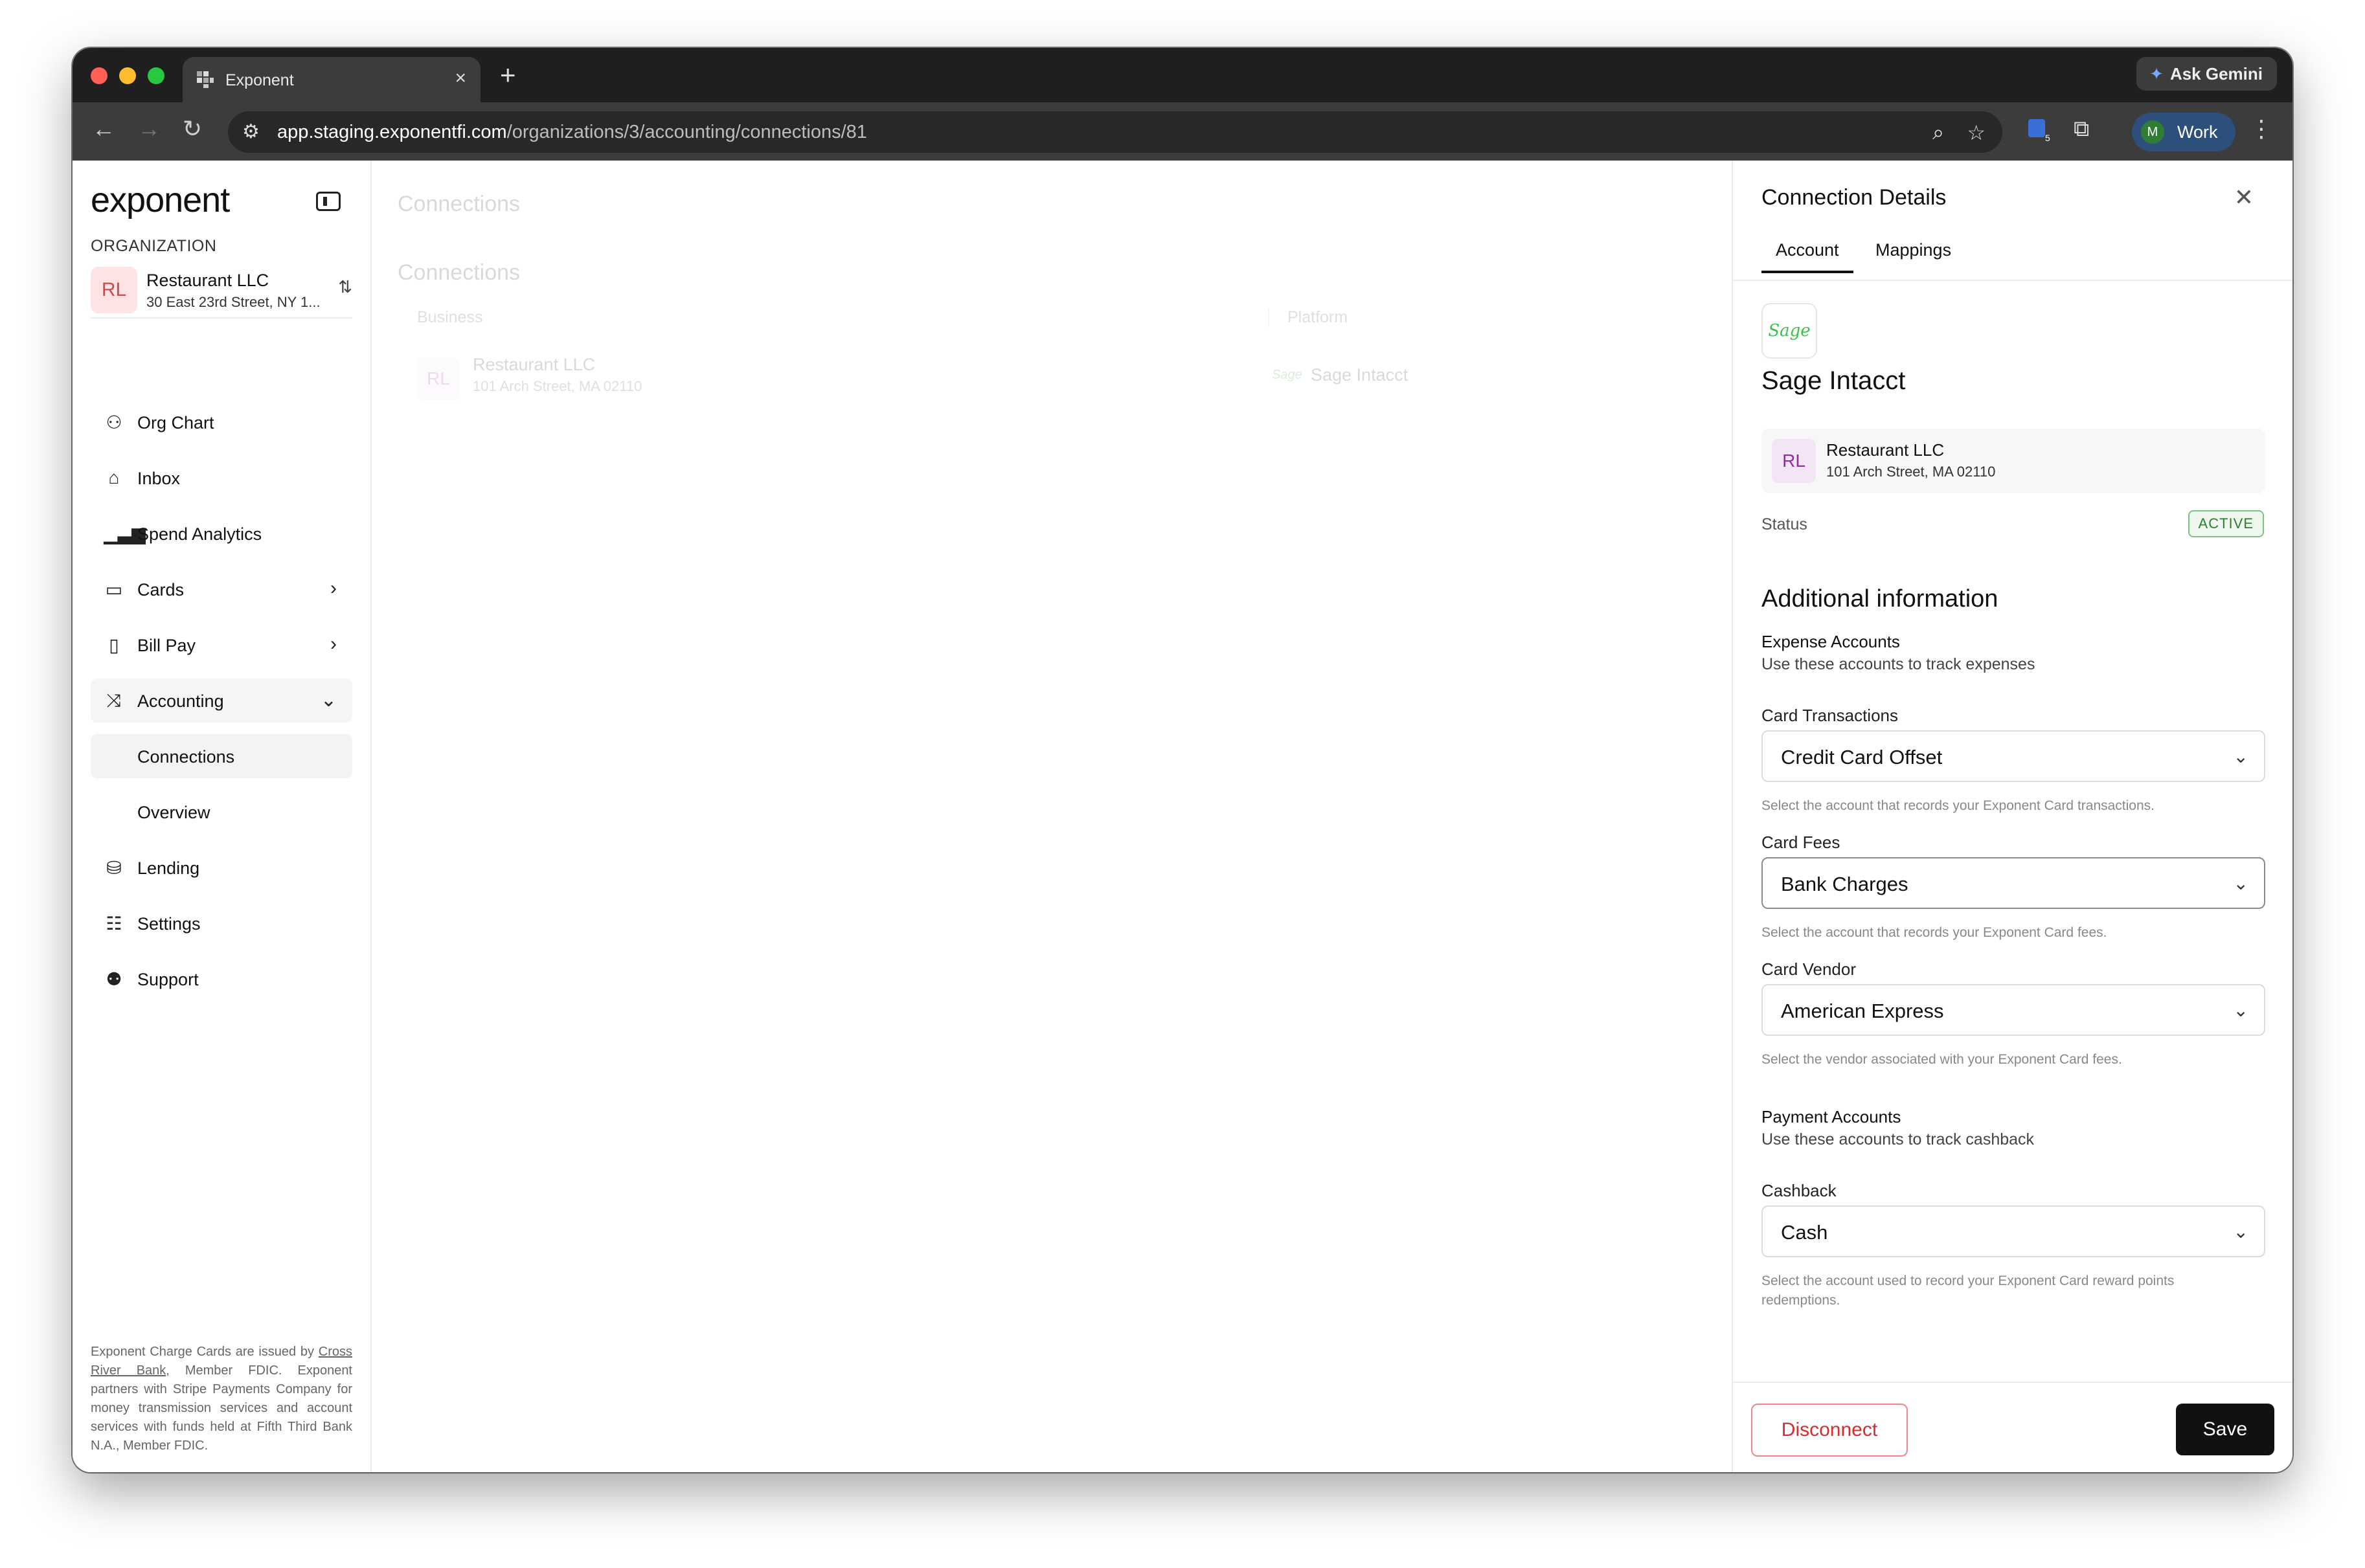  I want to click on close-window-button, so click(99, 75).